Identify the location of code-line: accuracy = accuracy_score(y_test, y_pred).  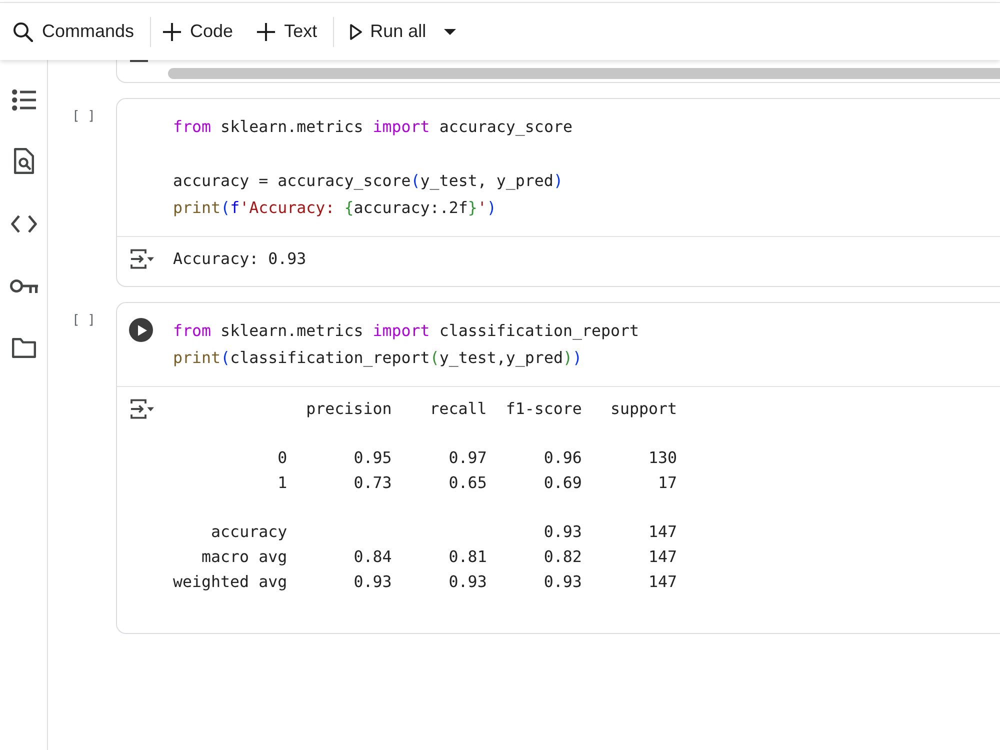
(368, 181).